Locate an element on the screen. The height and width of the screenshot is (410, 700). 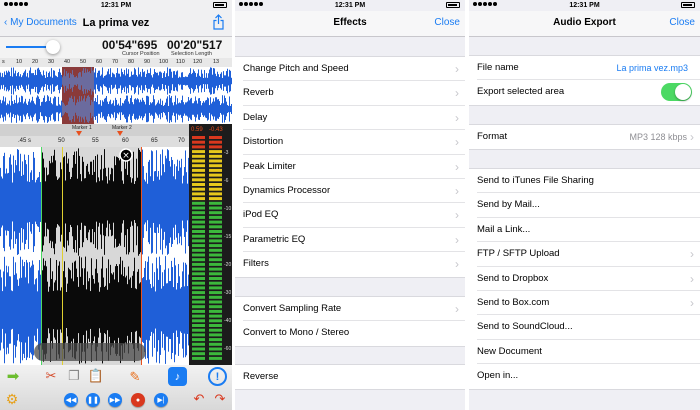
effect-item: Distortion › is located at coordinates (350, 142).